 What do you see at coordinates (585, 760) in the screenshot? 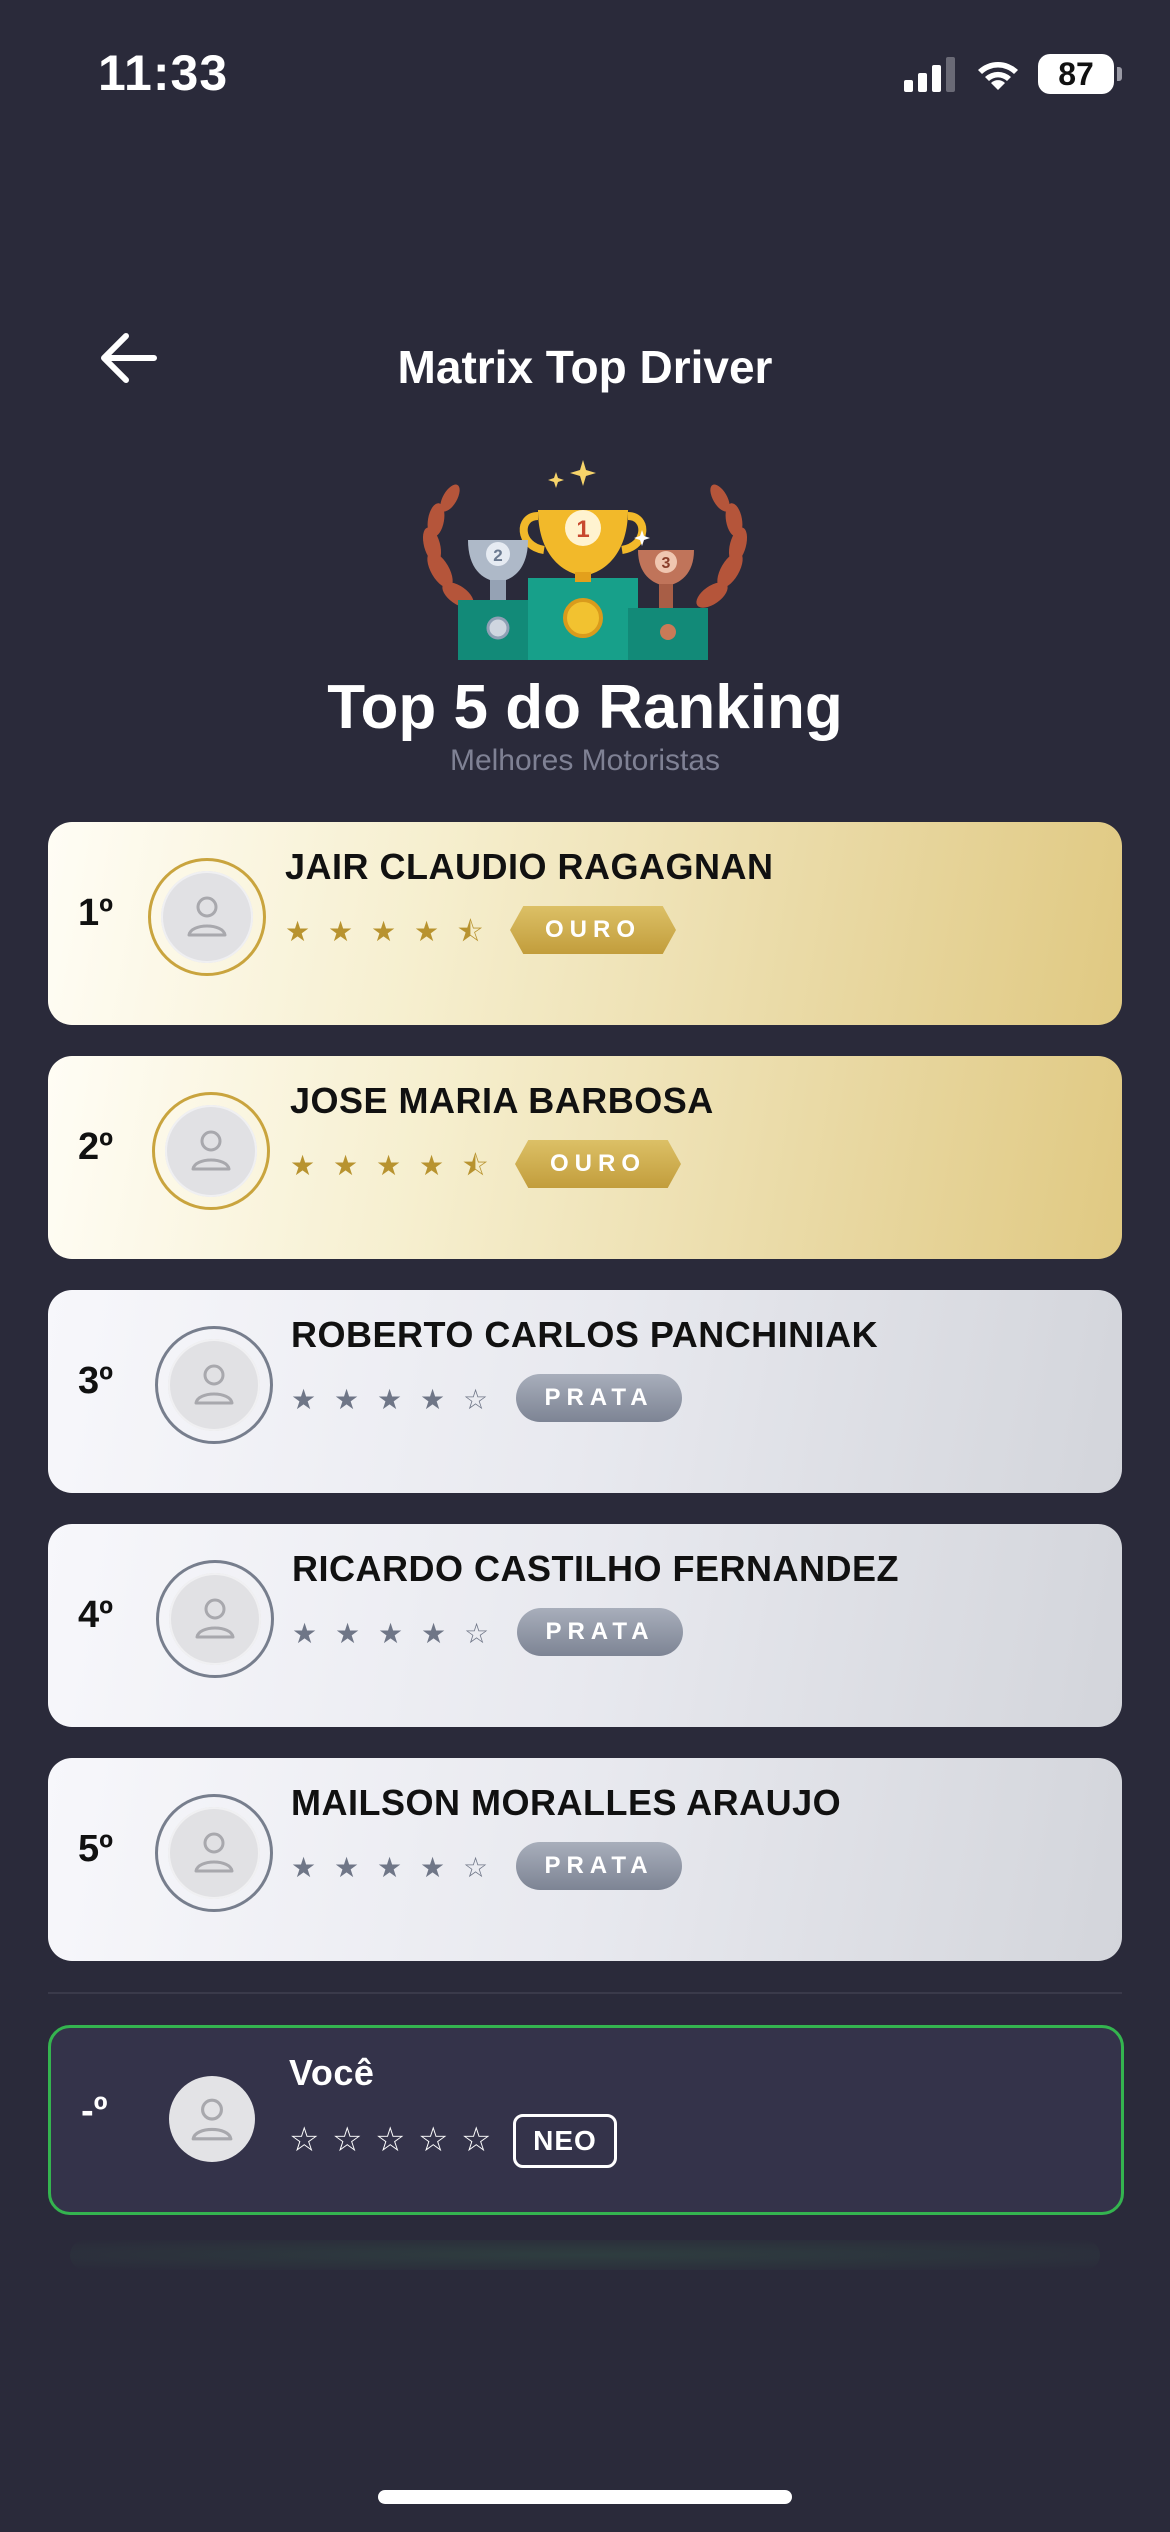
I see `ranking-subtitle: Melhores Motoristas` at bounding box center [585, 760].